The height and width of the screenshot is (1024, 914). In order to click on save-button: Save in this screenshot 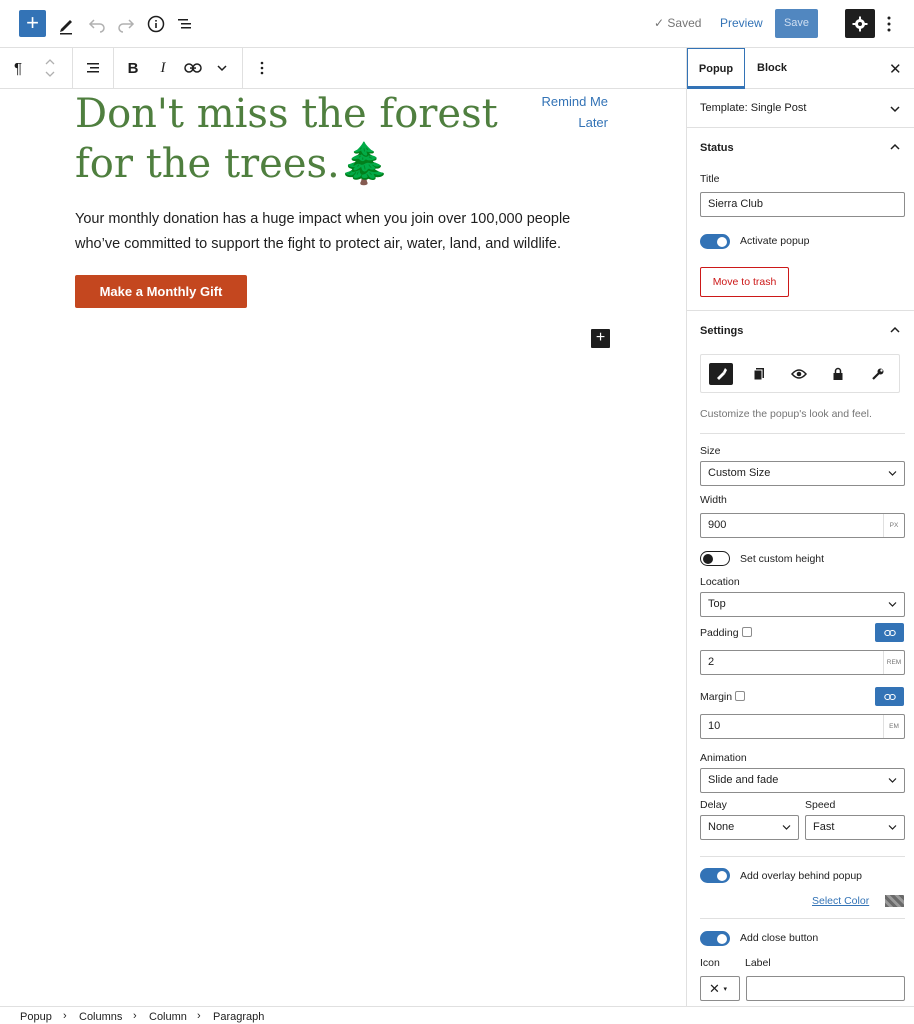, I will do `click(796, 23)`.